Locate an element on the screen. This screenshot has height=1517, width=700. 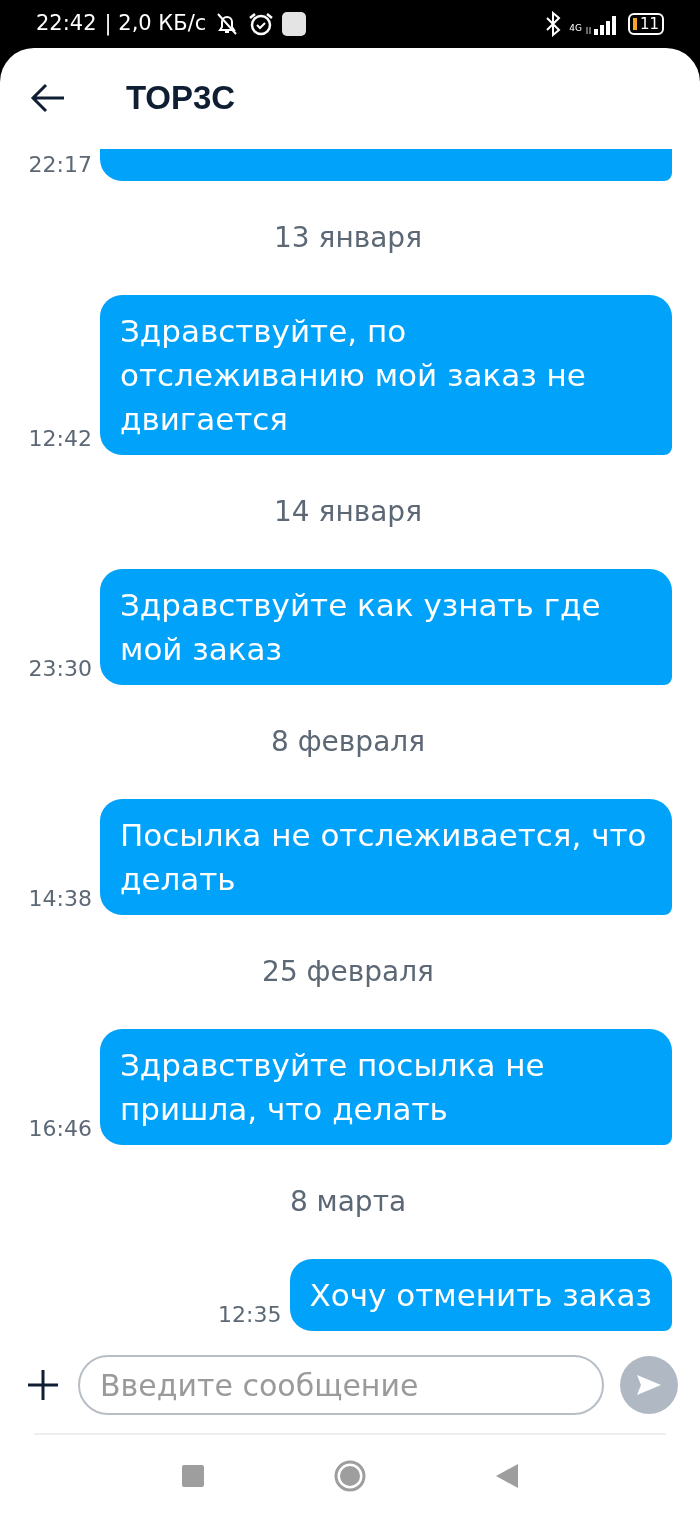
message-time: 16:46 is located at coordinates (60, 1128).